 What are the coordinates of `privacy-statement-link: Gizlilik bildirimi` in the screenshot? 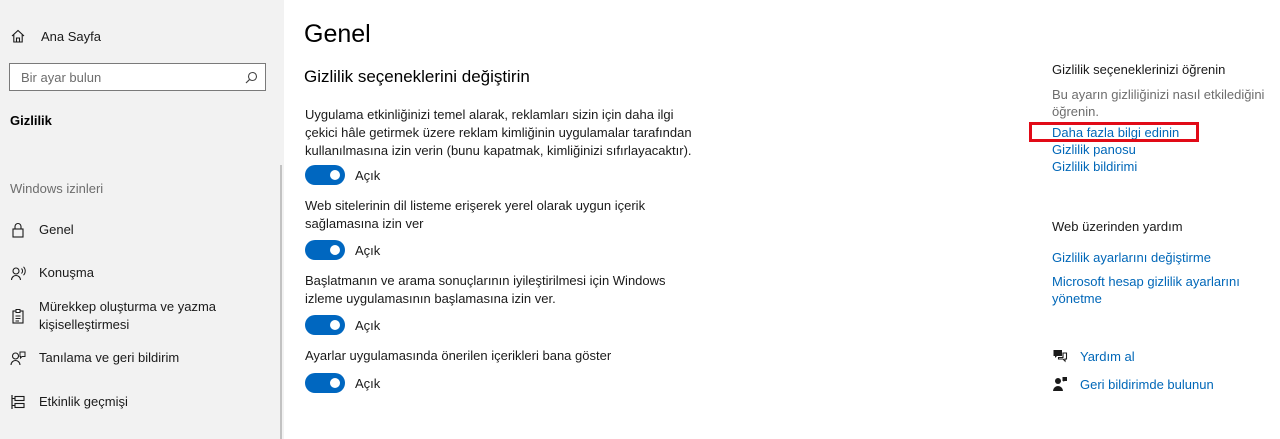 It's located at (1094, 166).